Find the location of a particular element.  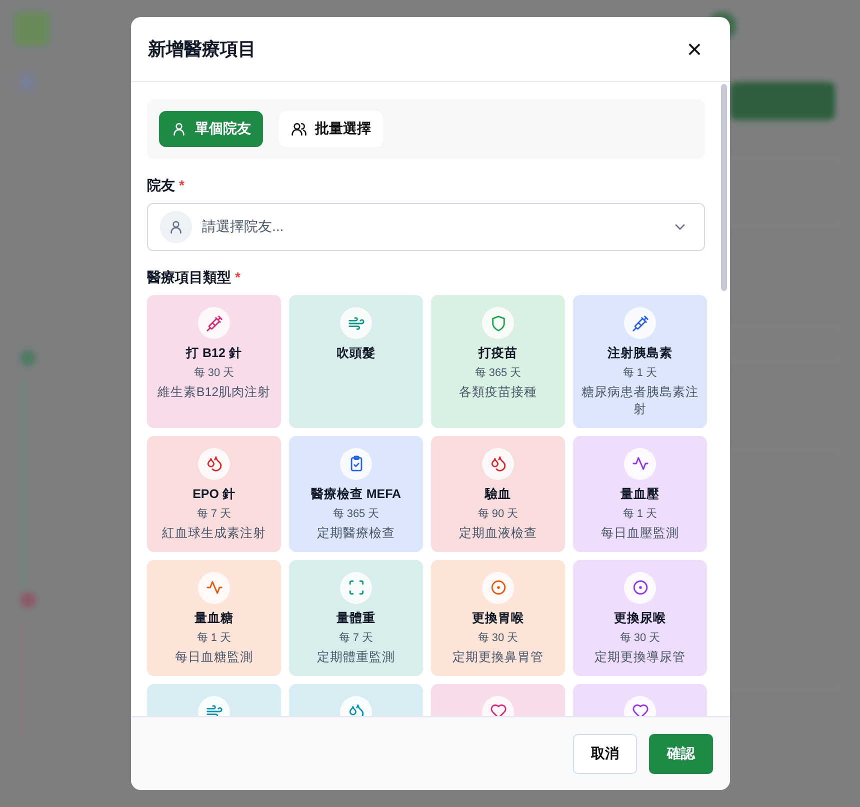

type-name: 打 B12 針 is located at coordinates (214, 353).